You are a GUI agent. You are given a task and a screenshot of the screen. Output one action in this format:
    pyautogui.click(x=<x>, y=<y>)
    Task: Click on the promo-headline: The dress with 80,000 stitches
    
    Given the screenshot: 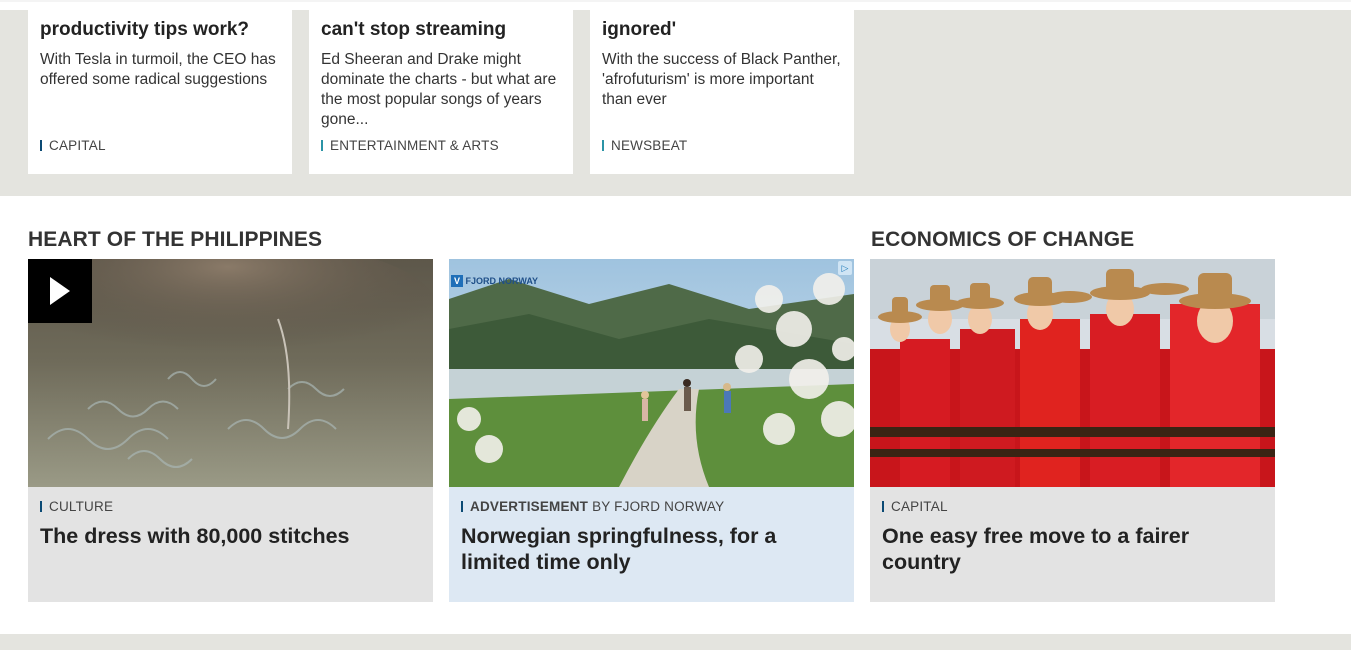 What is the action you would take?
    pyautogui.click(x=225, y=536)
    